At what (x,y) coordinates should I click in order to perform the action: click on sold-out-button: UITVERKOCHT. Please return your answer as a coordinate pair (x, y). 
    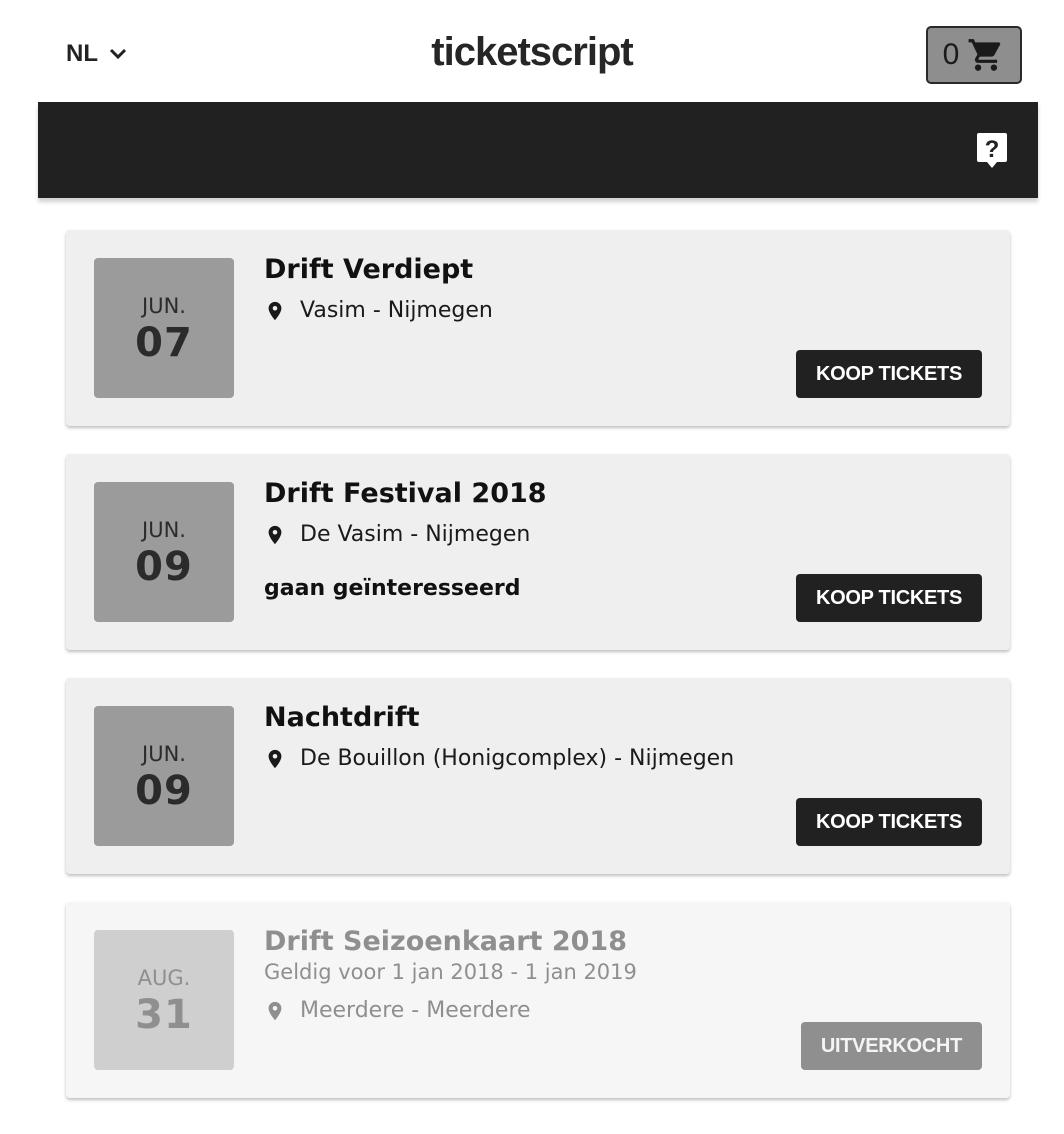
    Looking at the image, I should click on (891, 1046).